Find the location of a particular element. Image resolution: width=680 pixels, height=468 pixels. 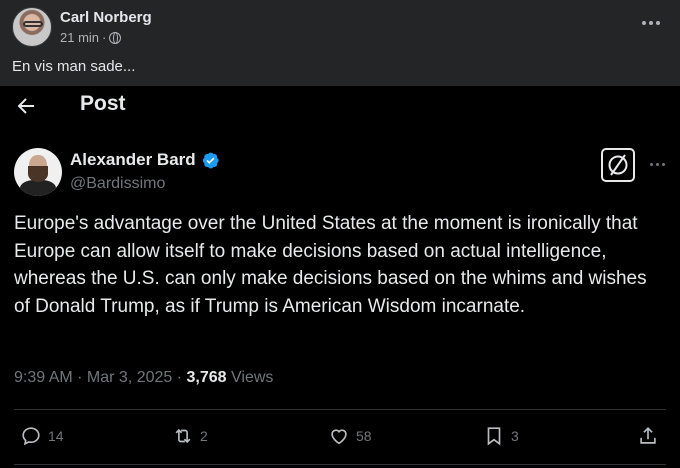

views-count: 3,768 is located at coordinates (206, 377).